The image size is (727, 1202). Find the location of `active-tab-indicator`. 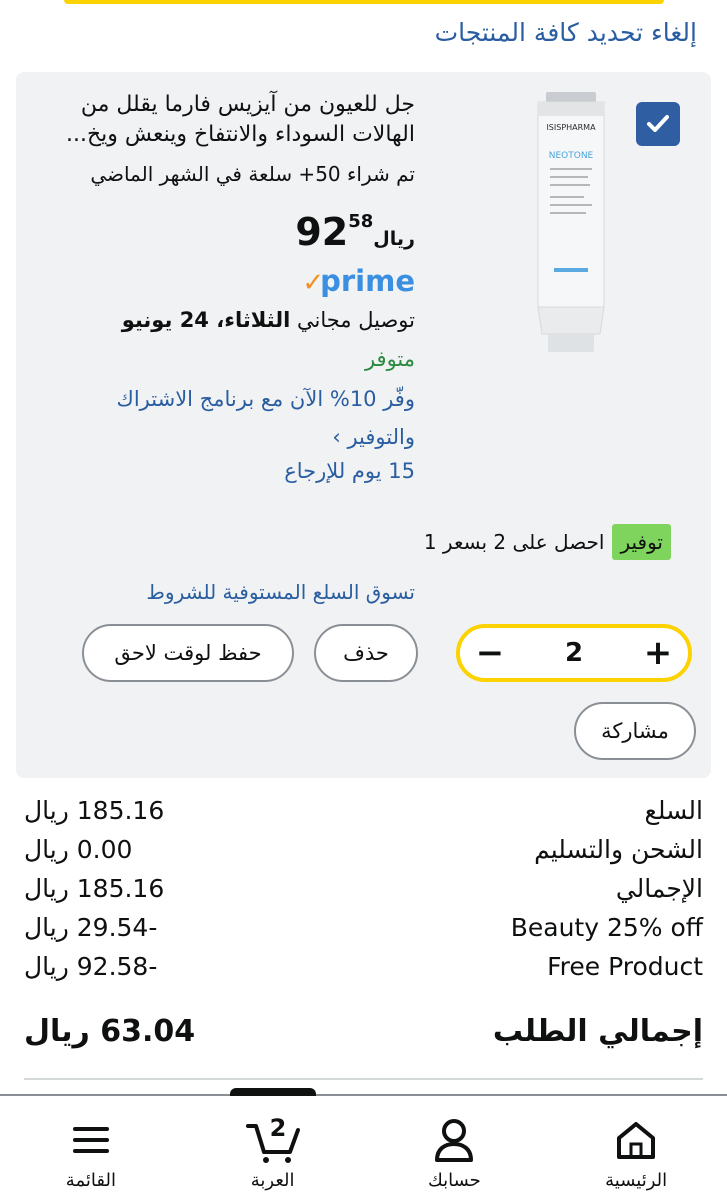

active-tab-indicator is located at coordinates (272, 1092).